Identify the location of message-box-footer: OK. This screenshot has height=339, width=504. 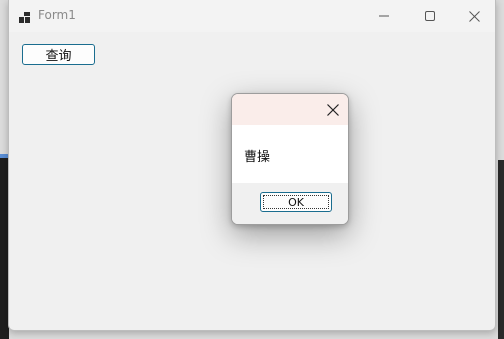
(290, 203).